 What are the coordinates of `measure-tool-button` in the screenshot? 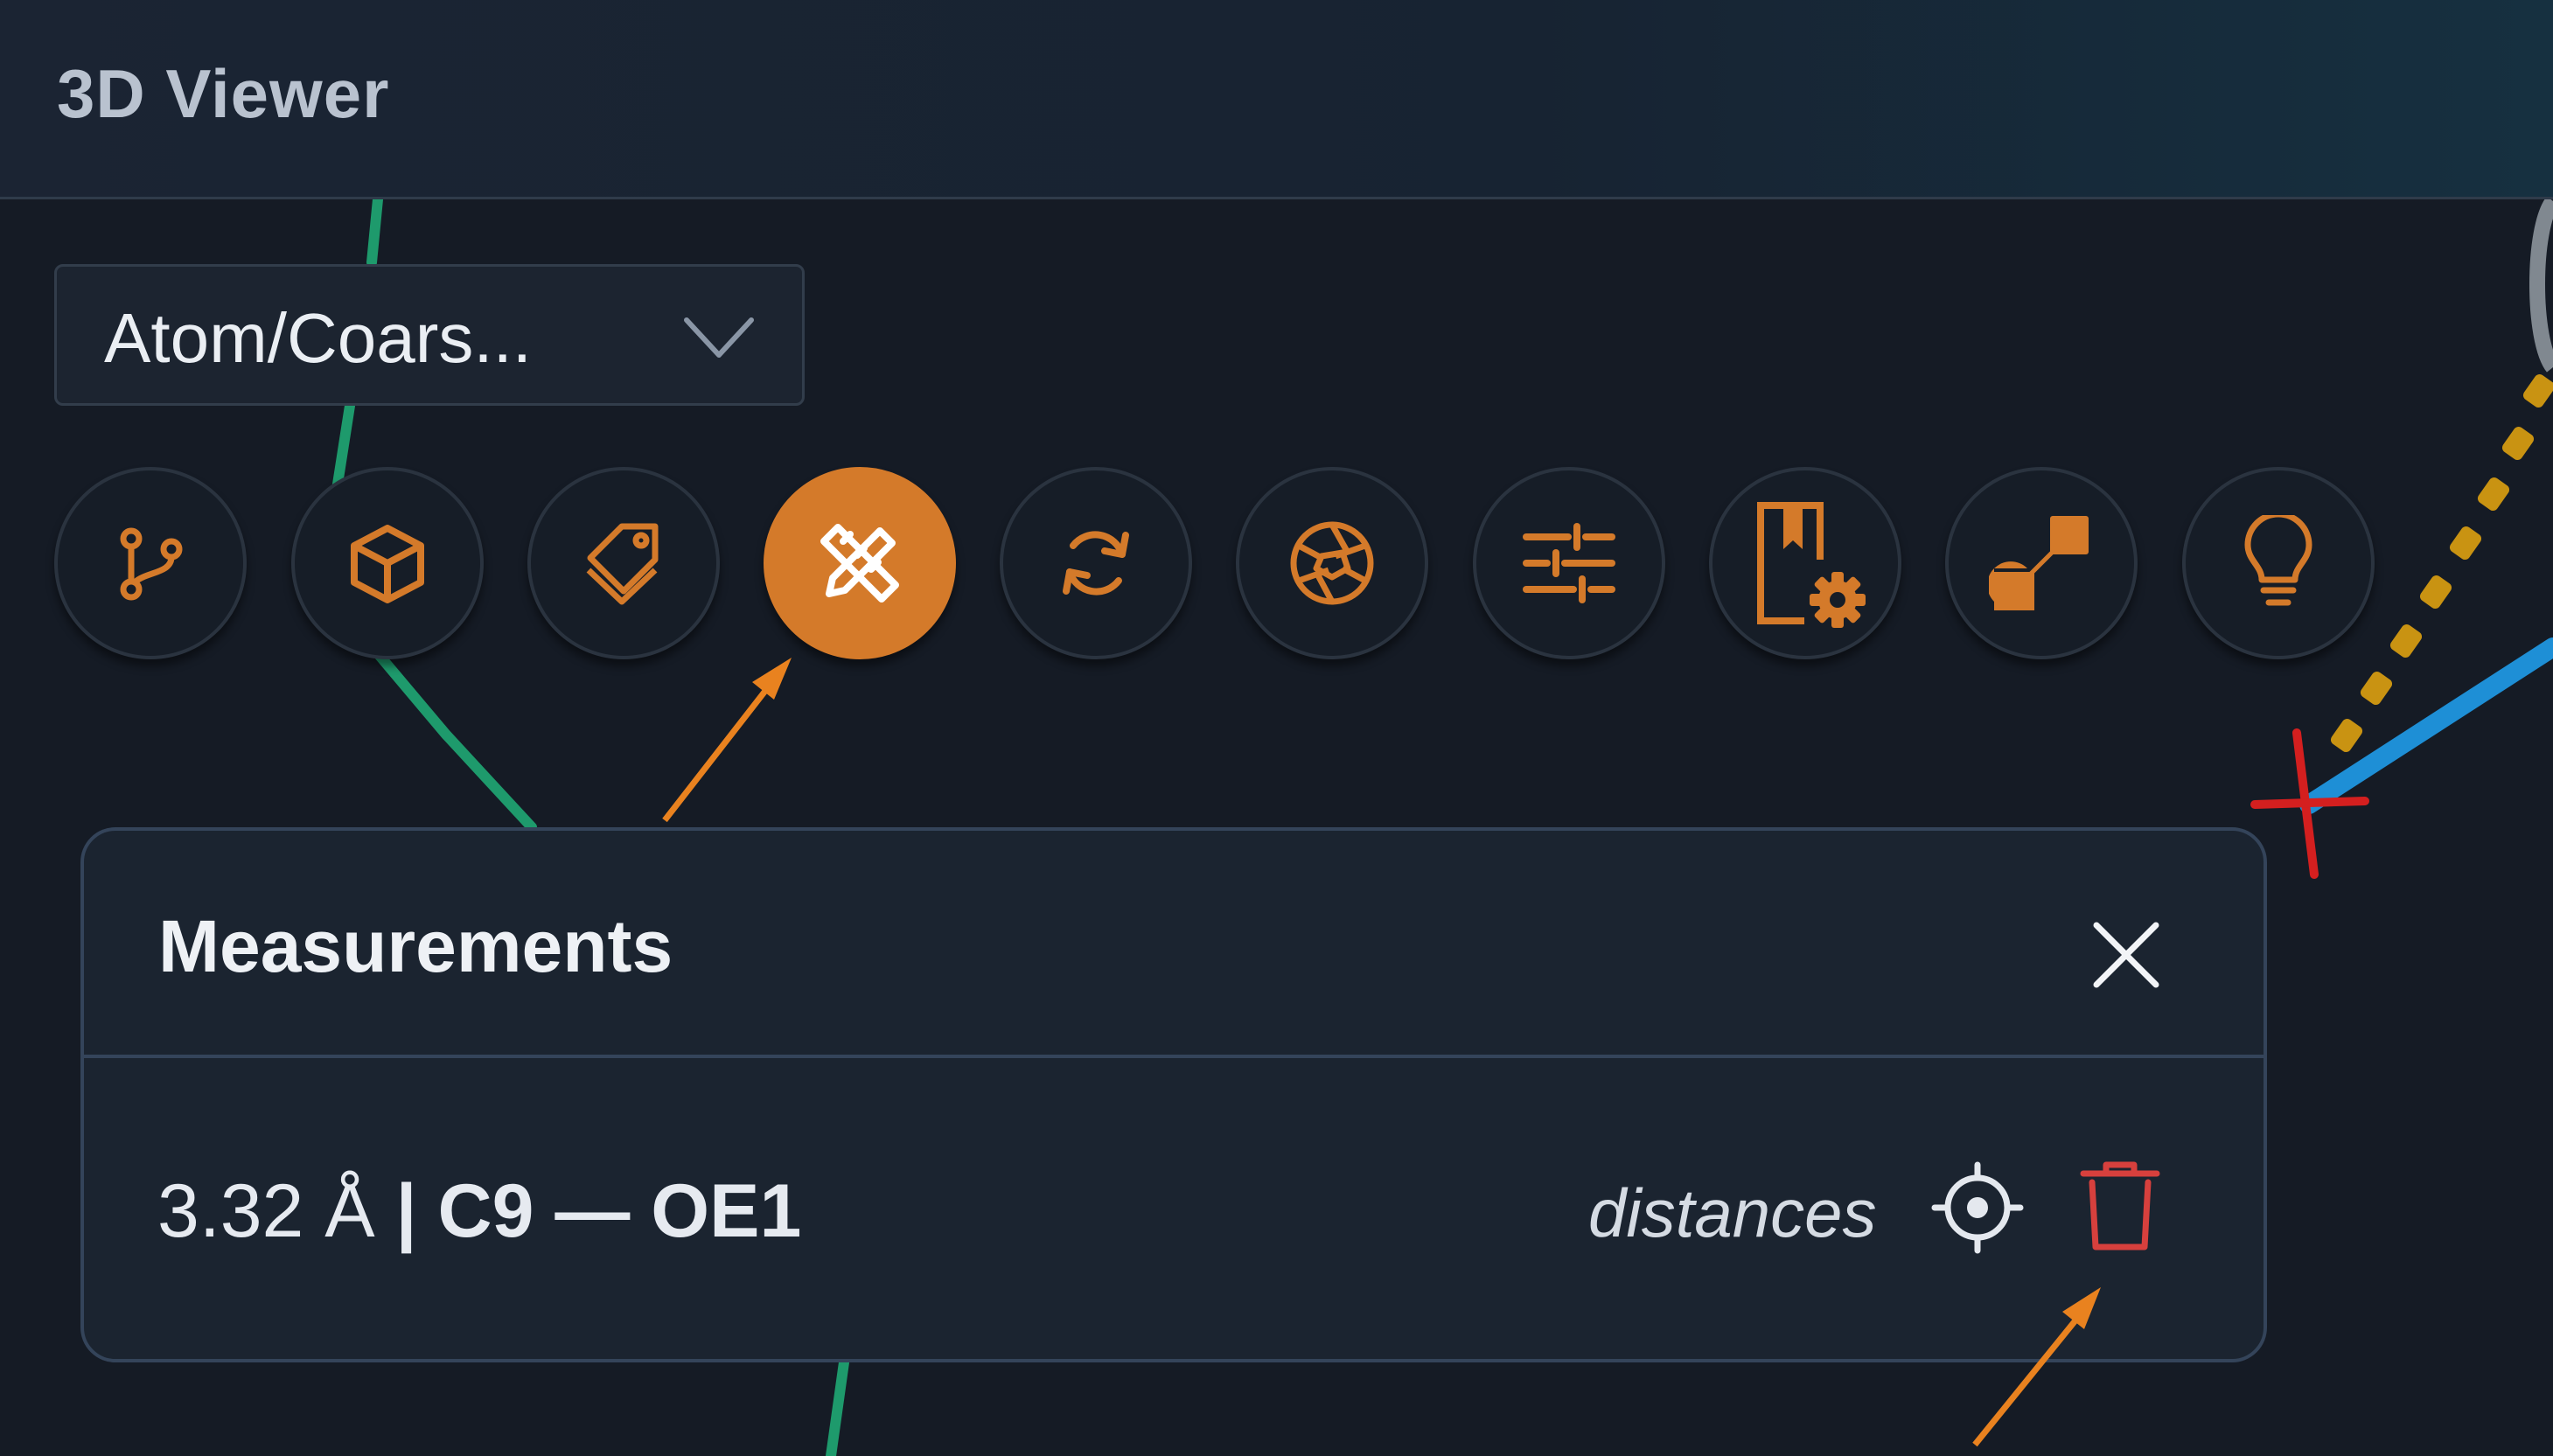 It's located at (860, 563).